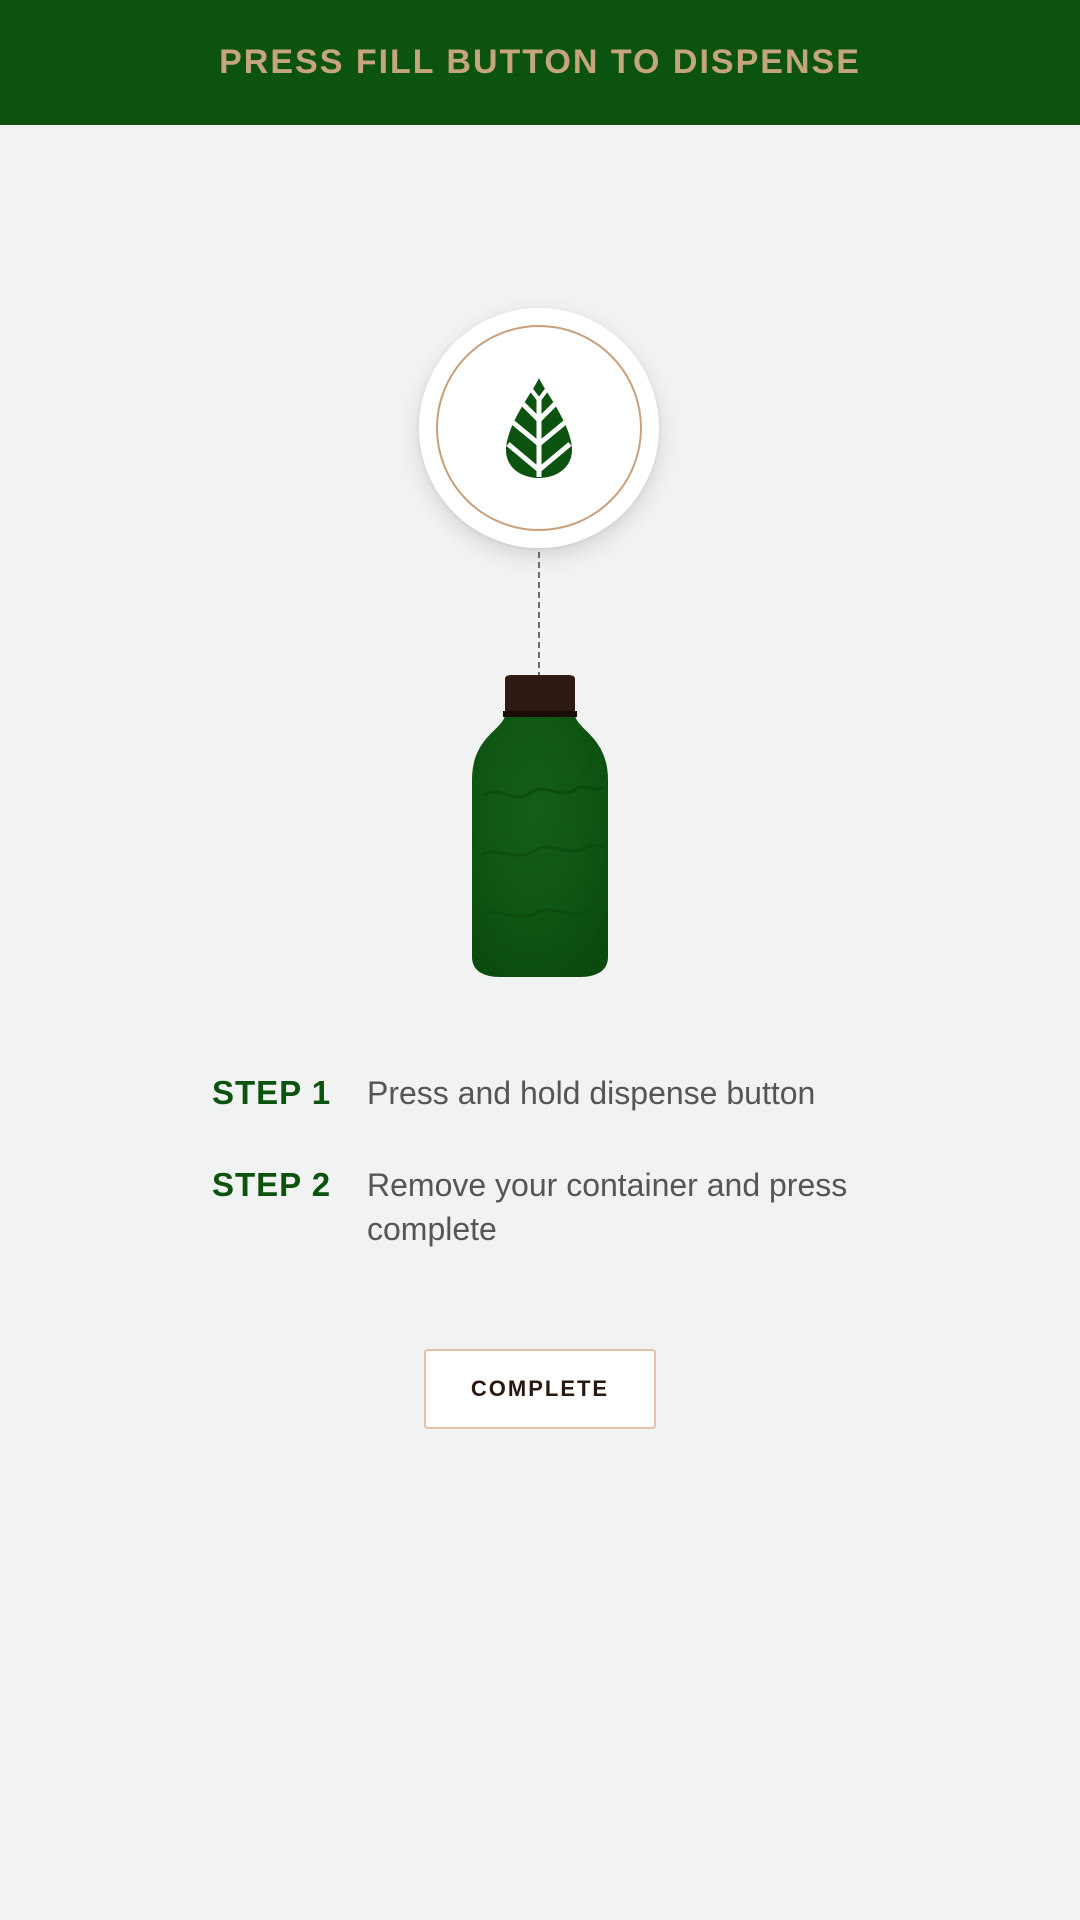 The width and height of the screenshot is (1080, 1920). Describe the element at coordinates (539, 615) in the screenshot. I see `dispense-stream-line` at that location.